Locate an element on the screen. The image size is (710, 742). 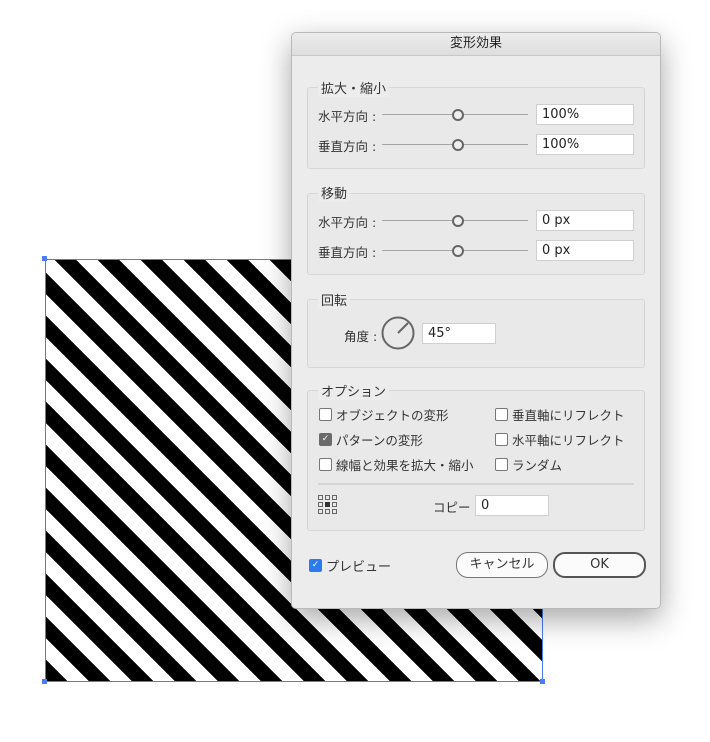
reference-point-icon is located at coordinates (327, 504).